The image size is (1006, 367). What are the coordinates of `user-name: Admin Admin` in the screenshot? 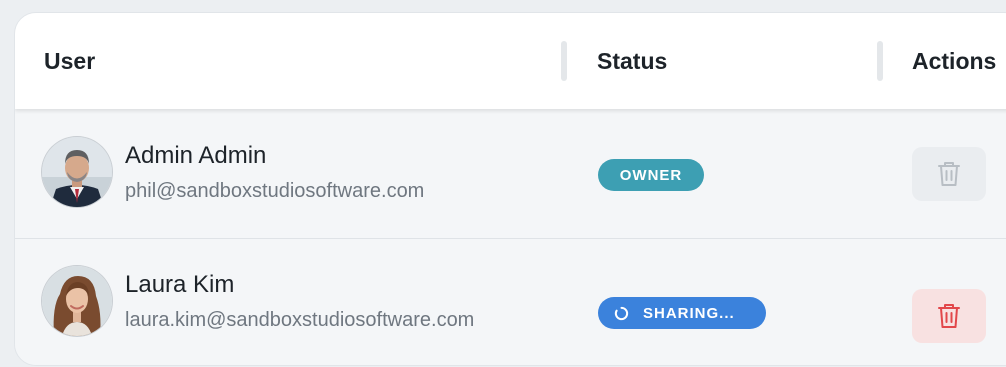 It's located at (196, 155).